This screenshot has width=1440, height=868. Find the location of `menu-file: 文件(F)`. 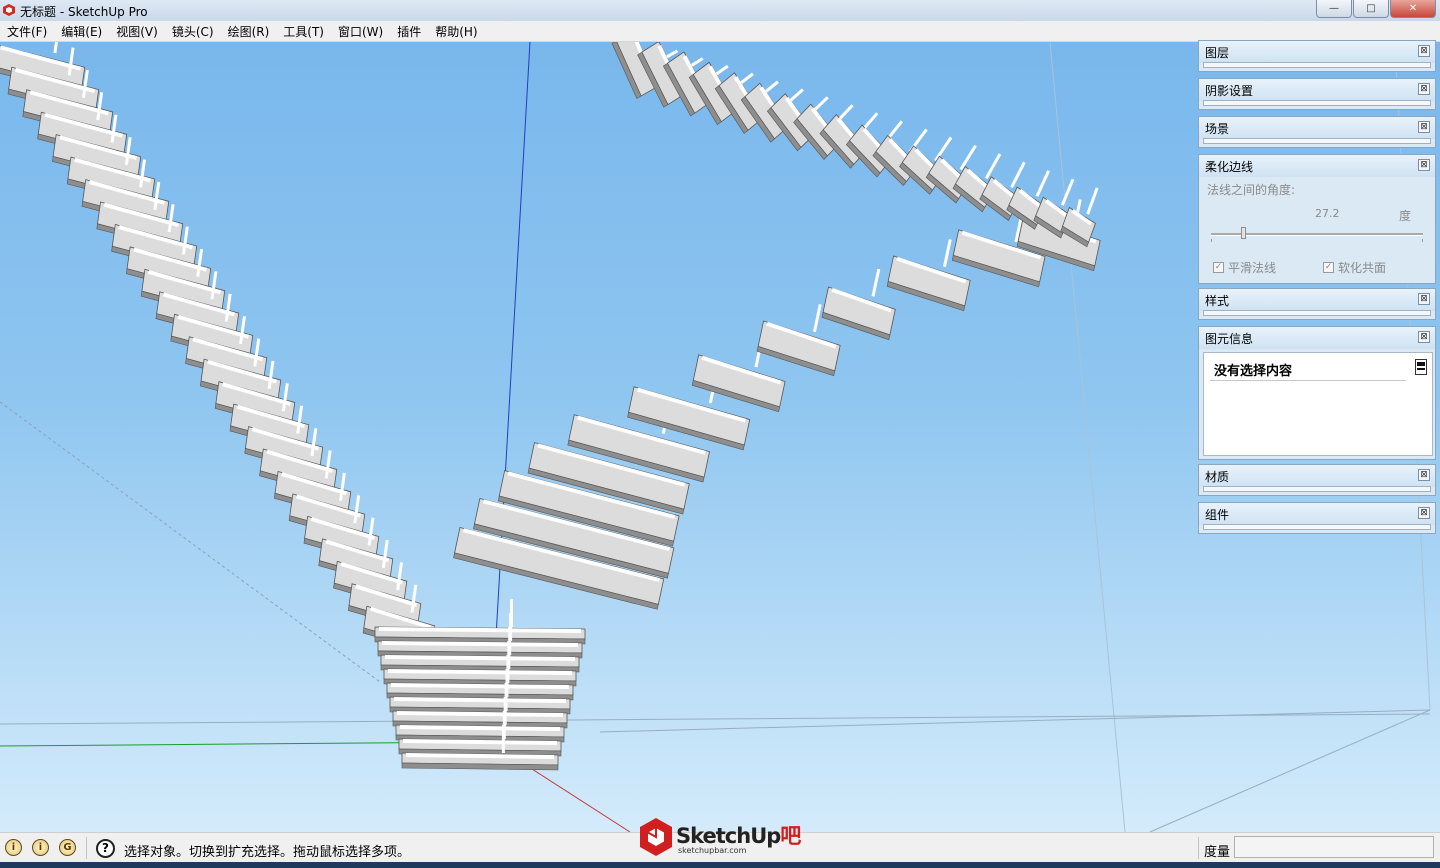

menu-file: 文件(F) is located at coordinates (27, 31).